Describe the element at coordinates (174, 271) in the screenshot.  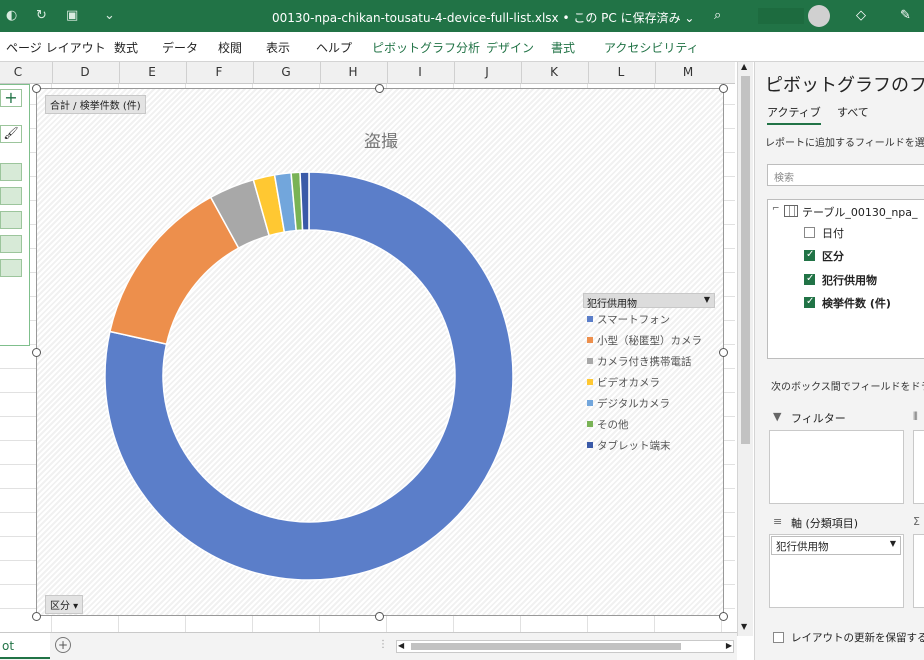
I see `donut-slice` at that location.